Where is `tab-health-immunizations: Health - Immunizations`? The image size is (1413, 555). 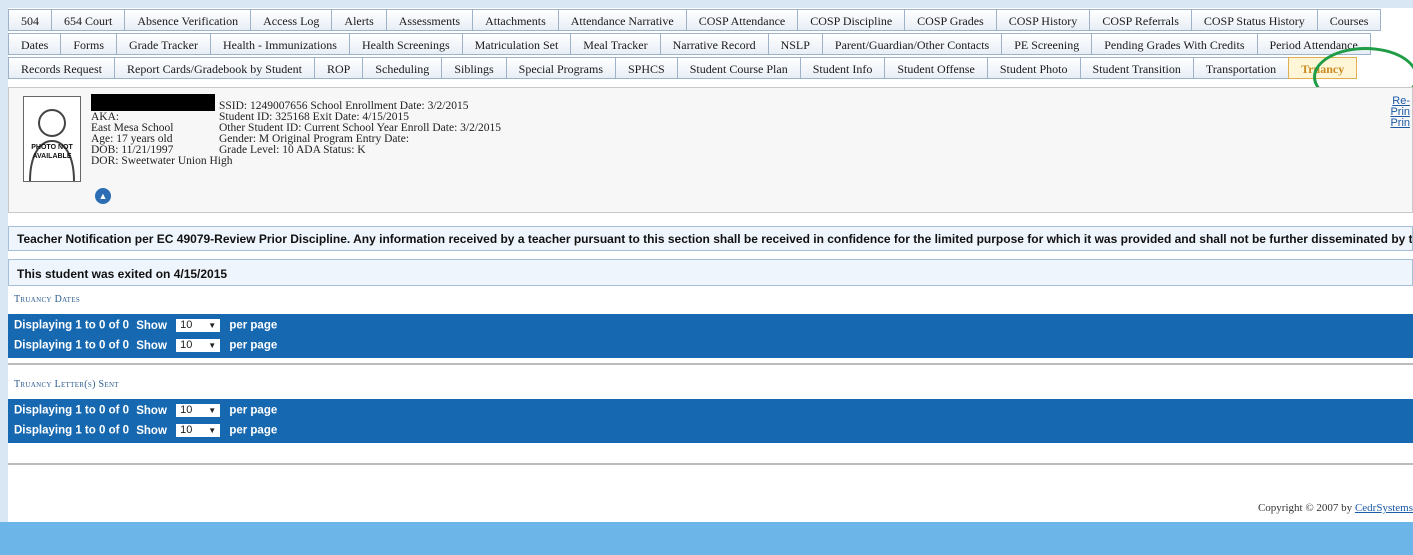
tab-health-immunizations: Health - Immunizations is located at coordinates (280, 44).